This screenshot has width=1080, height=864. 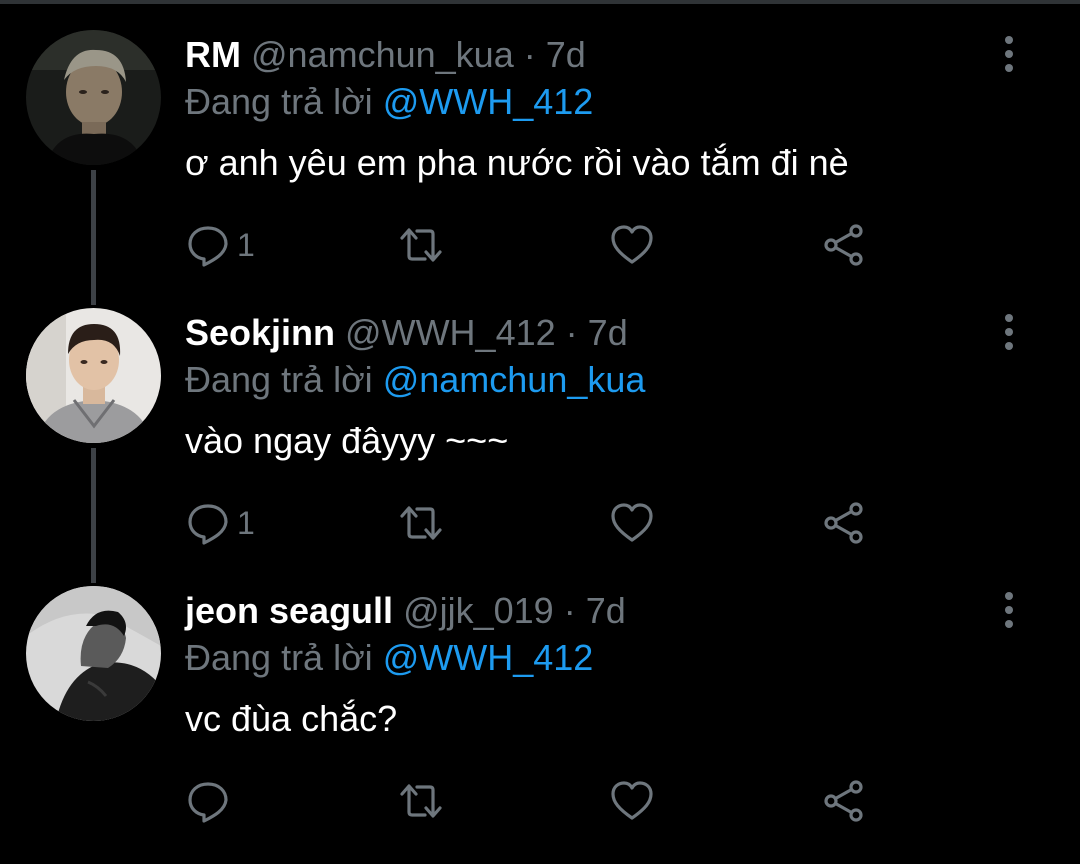 I want to click on tweet-text: vào ngay đâyyy ~~~, so click(x=347, y=440).